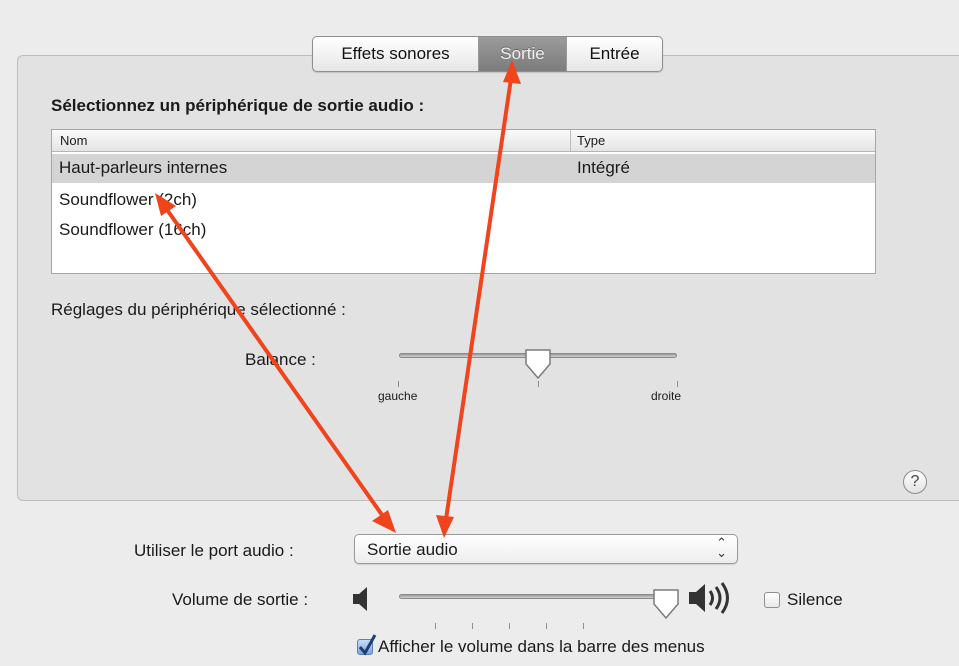 Image resolution: width=959 pixels, height=666 pixels. I want to click on table-row: Soundflower (16ch), so click(463, 230).